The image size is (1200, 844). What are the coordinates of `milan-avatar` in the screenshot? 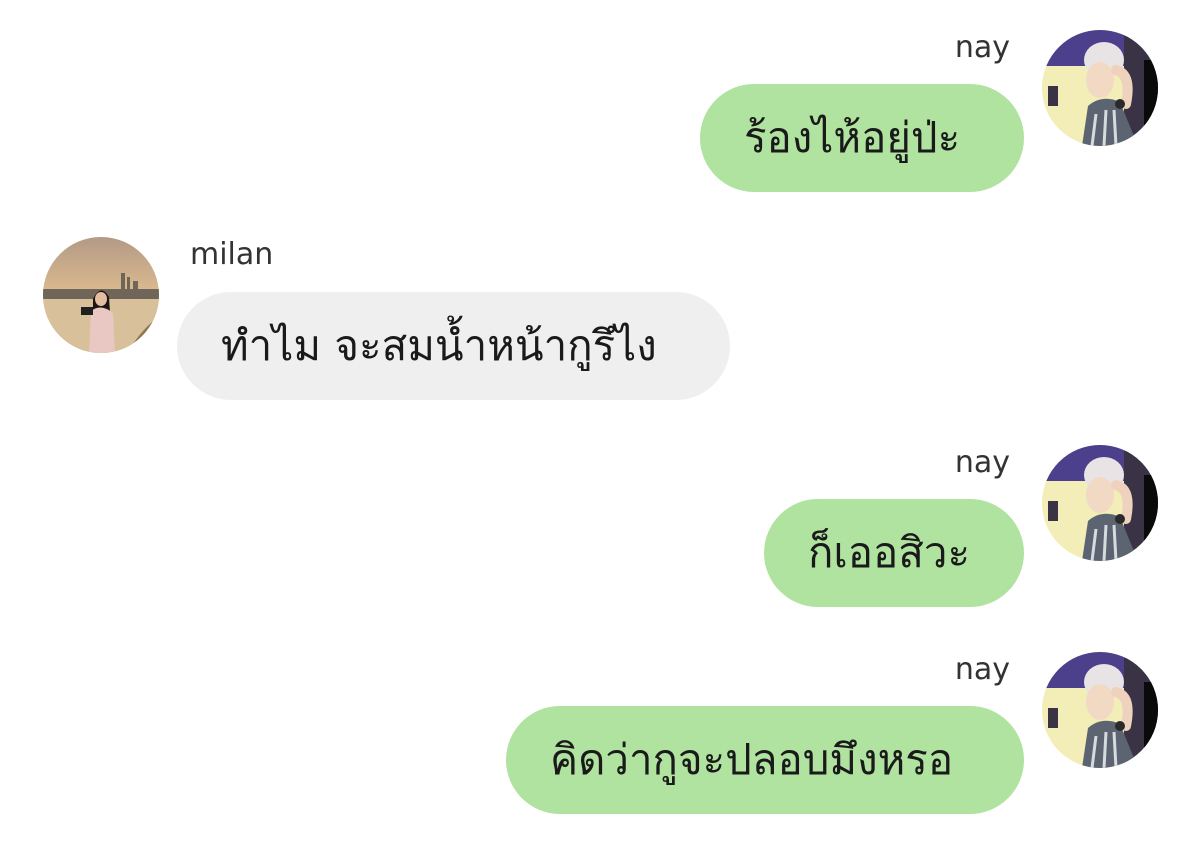 It's located at (101, 295).